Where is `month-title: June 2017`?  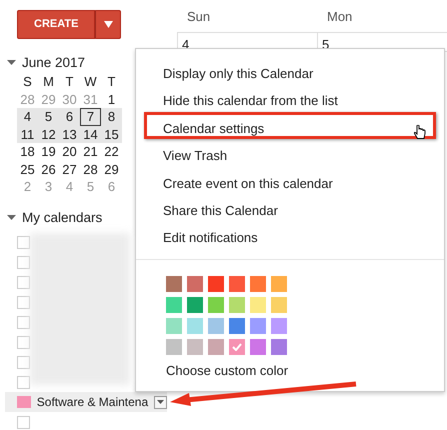
month-title: June 2017 is located at coordinates (54, 63).